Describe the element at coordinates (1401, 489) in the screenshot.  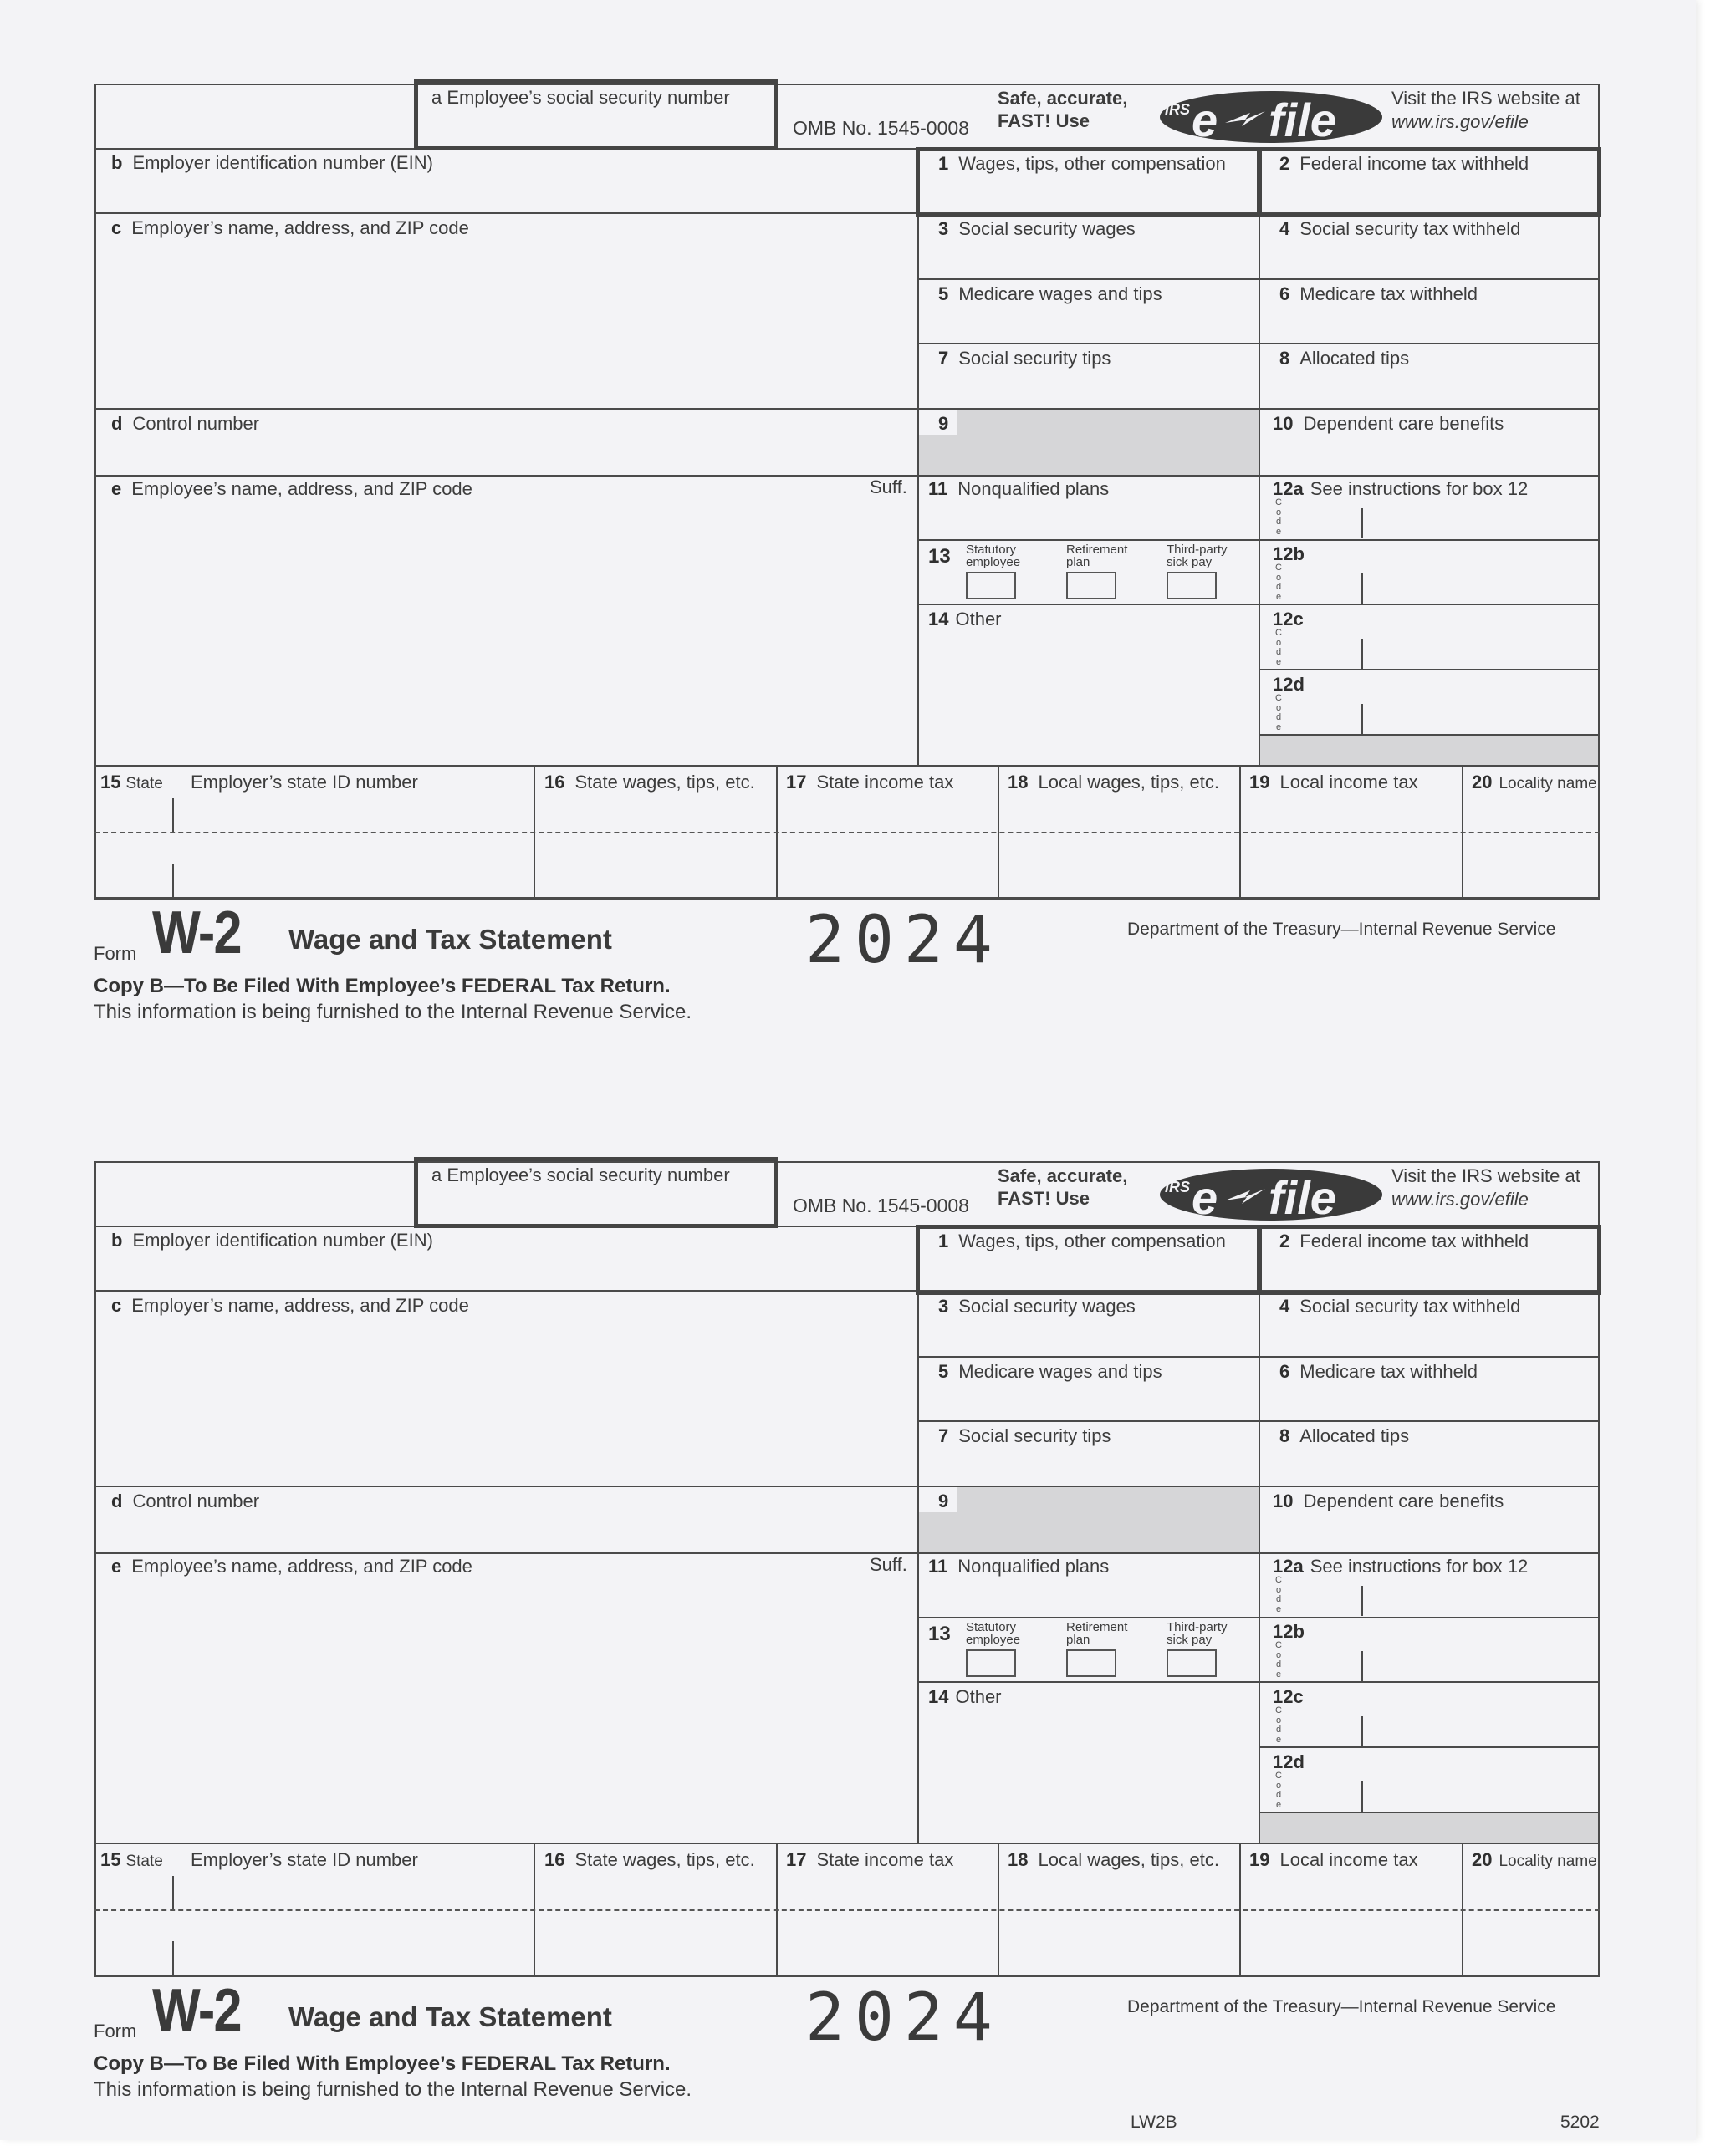
I see `box-12a-label: 12a See instructions for box 12` at that location.